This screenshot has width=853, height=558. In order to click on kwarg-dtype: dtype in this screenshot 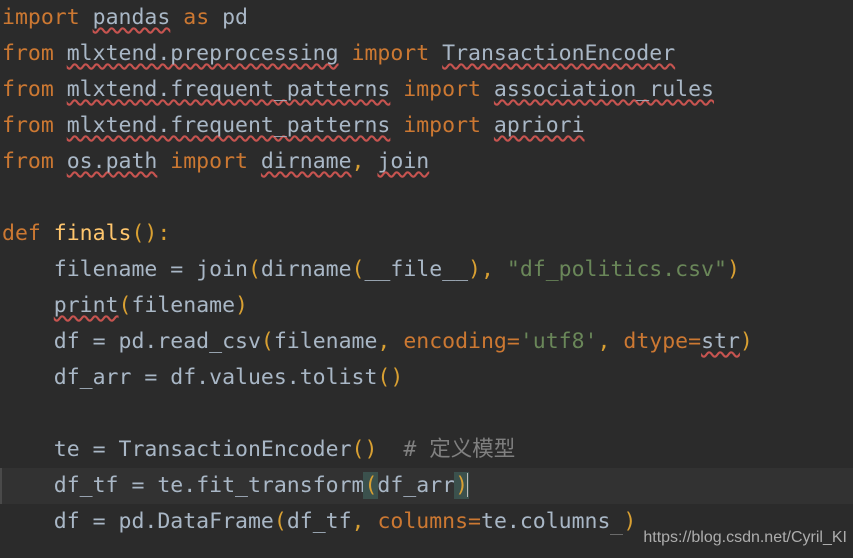, I will do `click(656, 341)`.